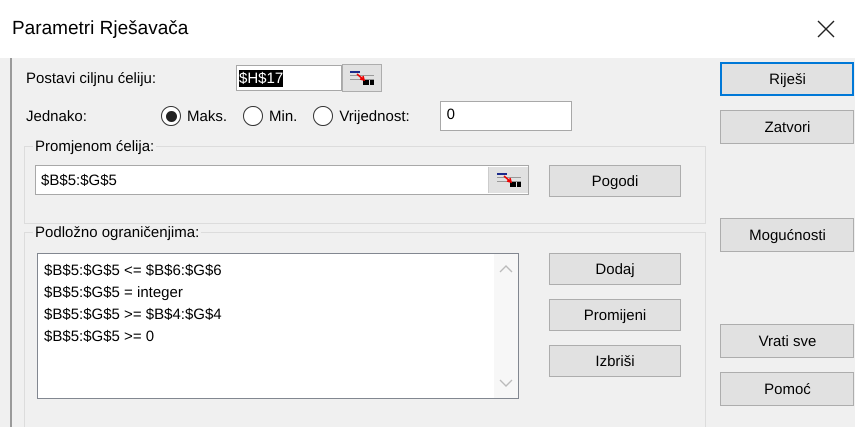  I want to click on constraint-button: Promijeni, so click(615, 315).